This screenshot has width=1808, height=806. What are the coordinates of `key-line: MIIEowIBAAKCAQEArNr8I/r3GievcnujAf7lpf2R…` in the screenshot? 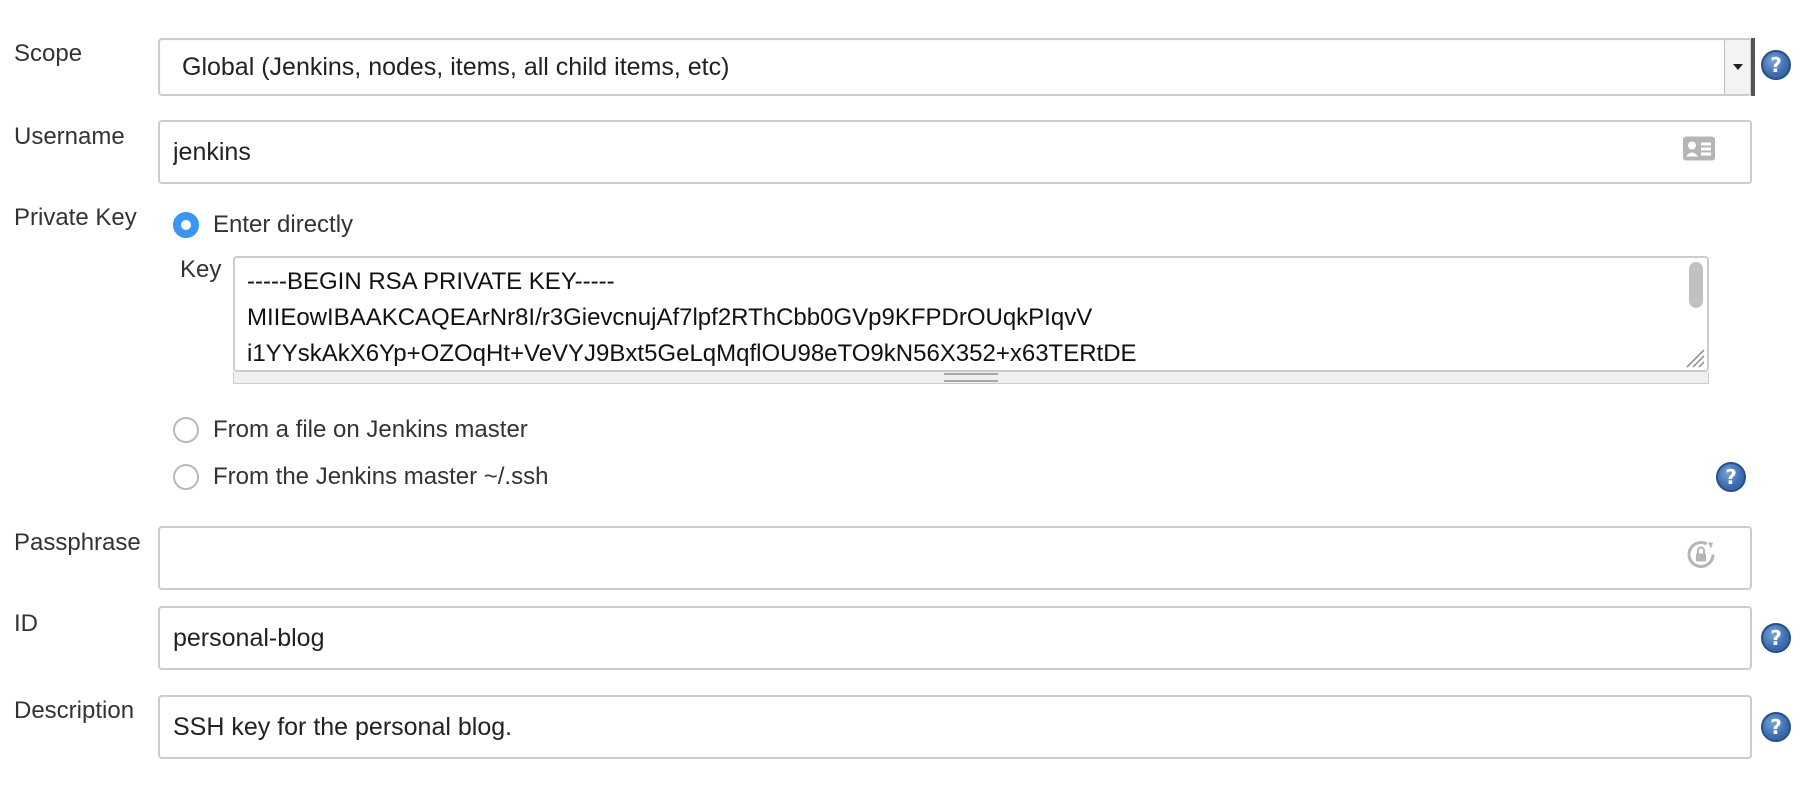 It's located at (670, 317).